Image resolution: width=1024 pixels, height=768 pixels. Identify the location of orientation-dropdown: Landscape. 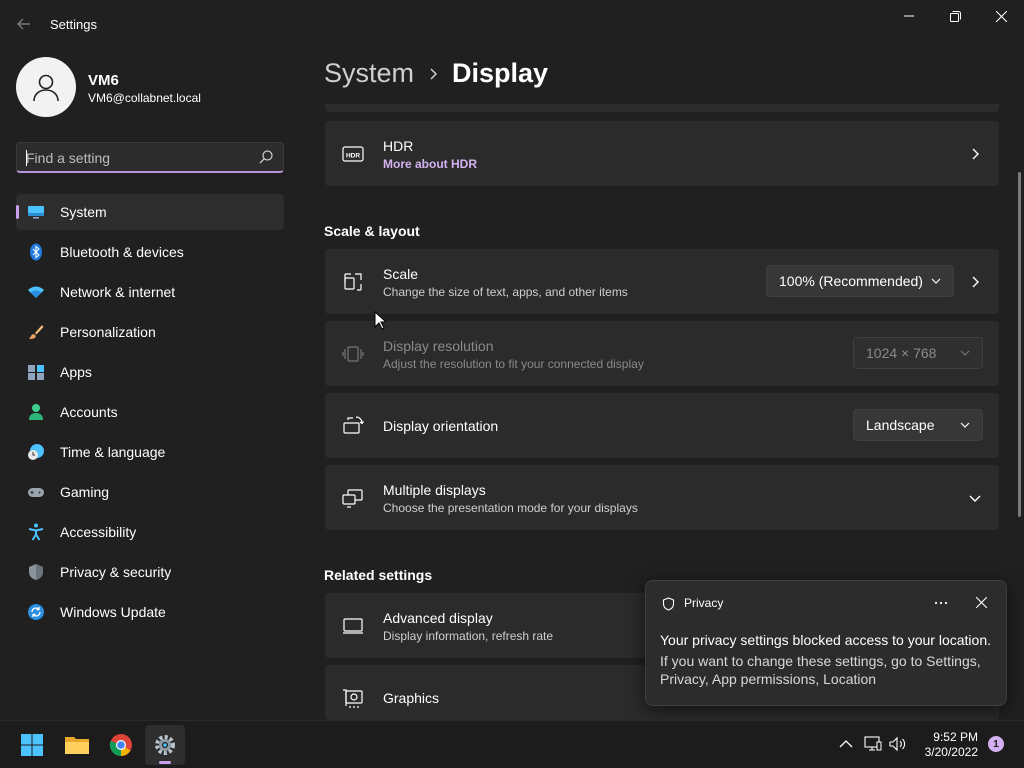
(918, 425).